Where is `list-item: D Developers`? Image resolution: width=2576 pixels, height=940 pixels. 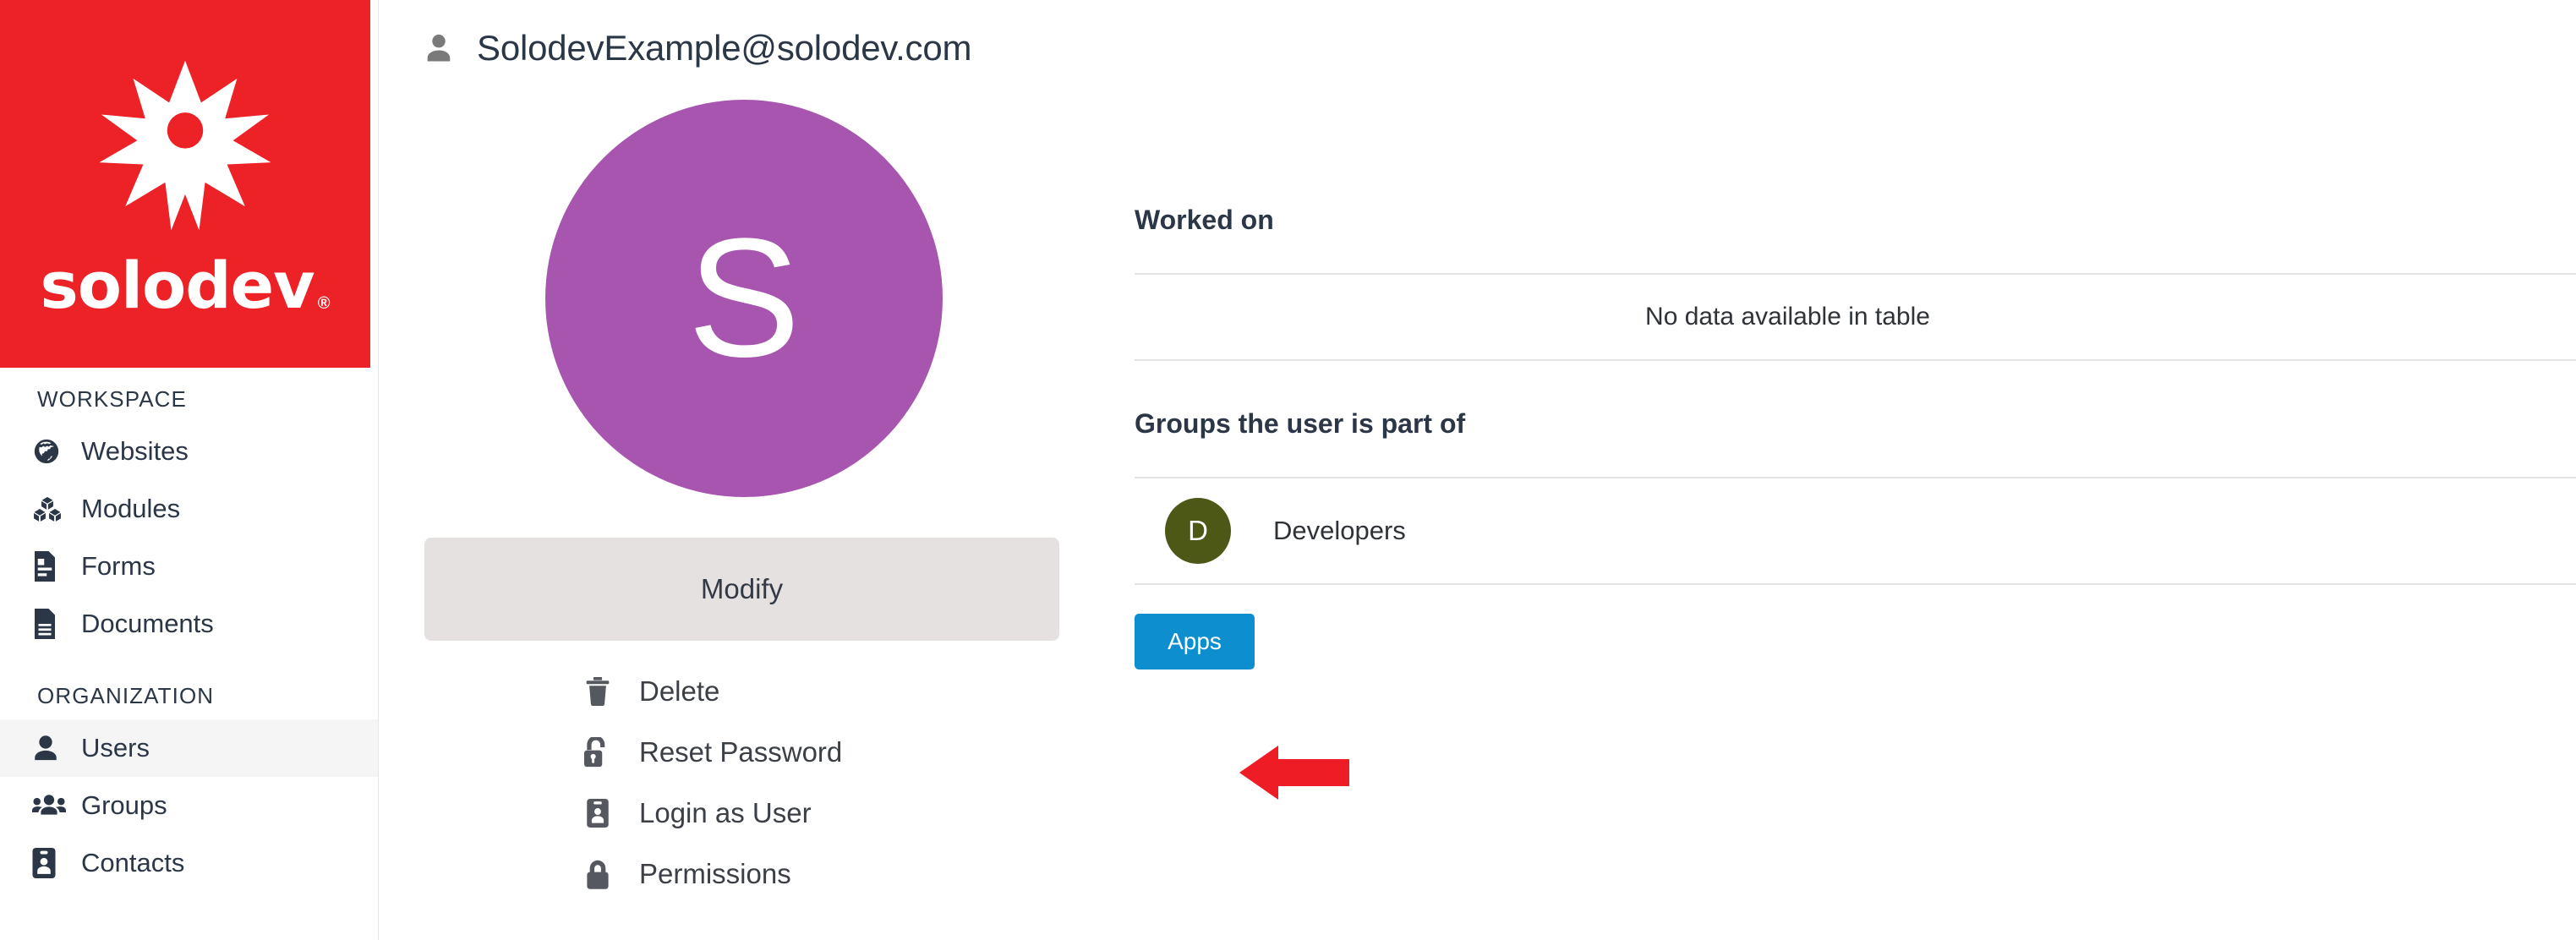 list-item: D Developers is located at coordinates (1856, 530).